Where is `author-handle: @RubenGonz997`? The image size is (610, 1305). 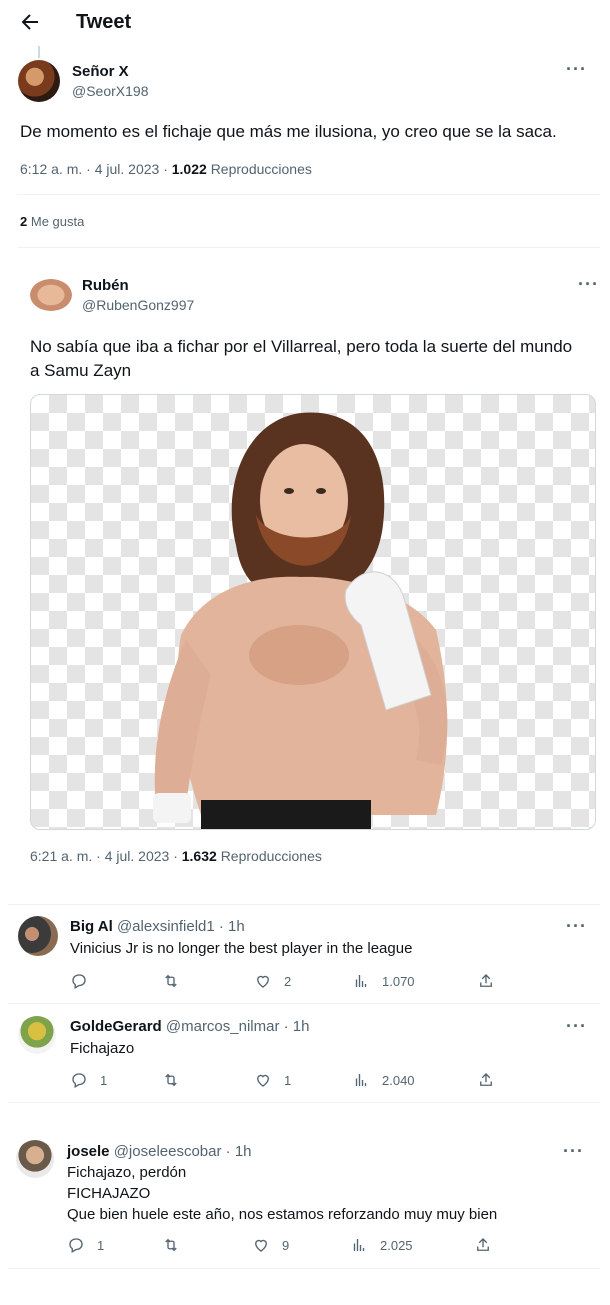 author-handle: @RubenGonz997 is located at coordinates (138, 305).